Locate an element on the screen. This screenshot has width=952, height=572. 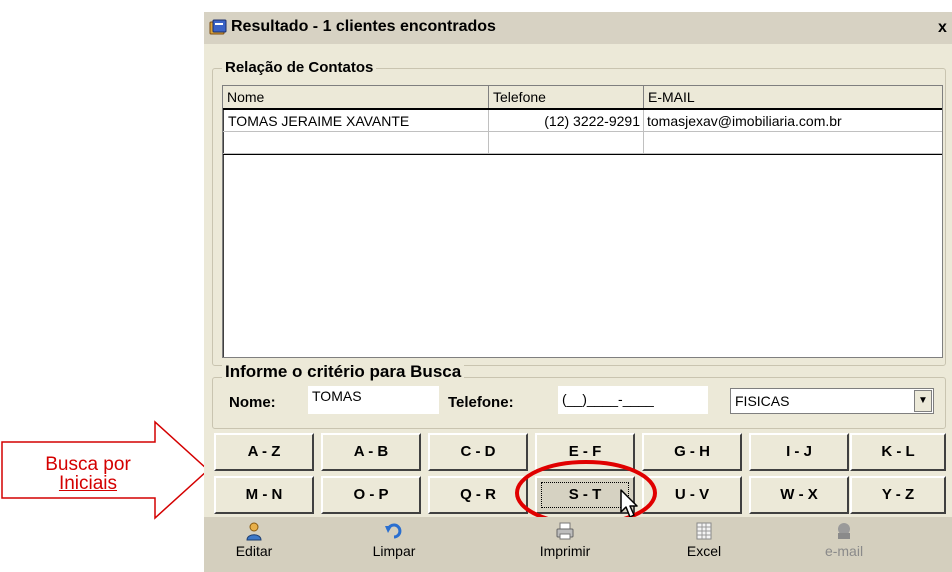
close-button: x is located at coordinates (945, 28).